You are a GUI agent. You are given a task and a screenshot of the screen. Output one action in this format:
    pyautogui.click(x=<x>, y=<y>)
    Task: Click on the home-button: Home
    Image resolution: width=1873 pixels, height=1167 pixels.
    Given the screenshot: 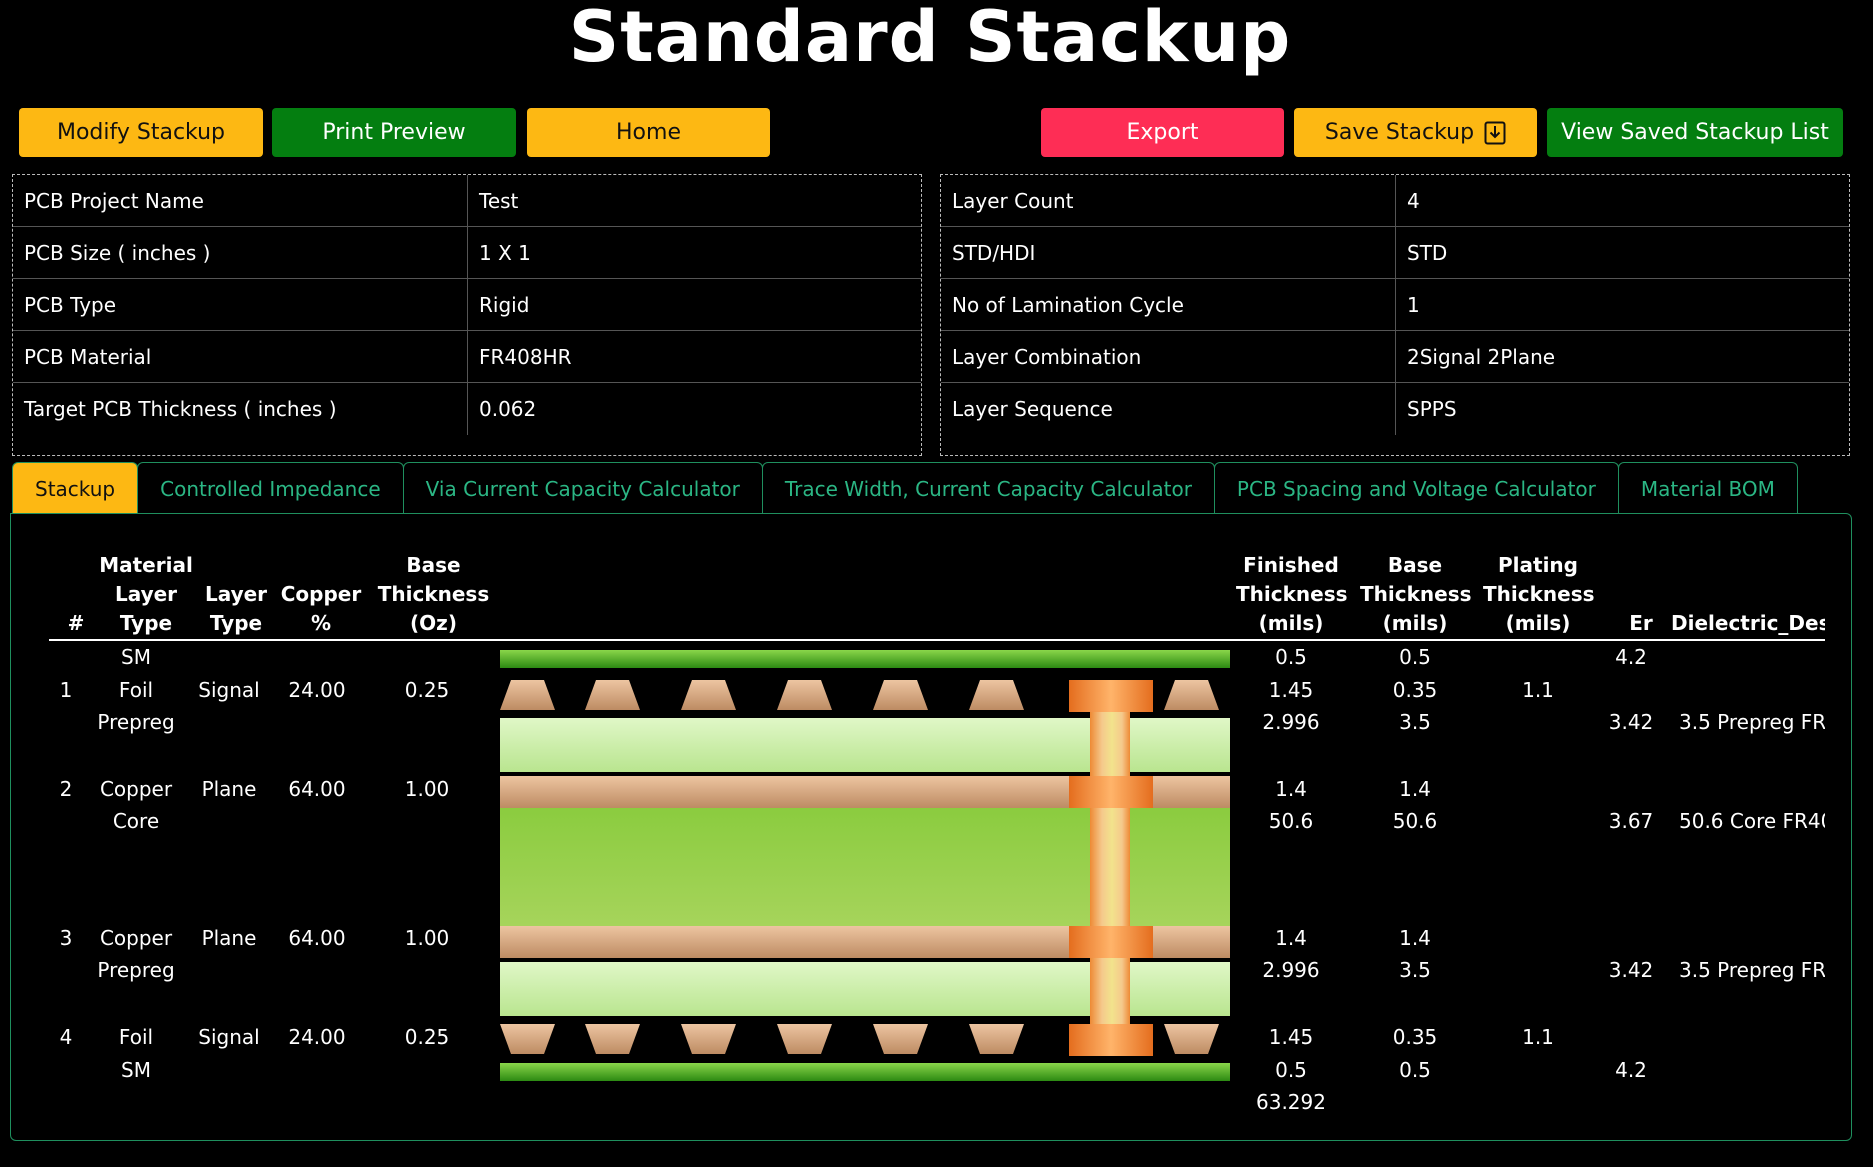 What is the action you would take?
    pyautogui.click(x=648, y=132)
    